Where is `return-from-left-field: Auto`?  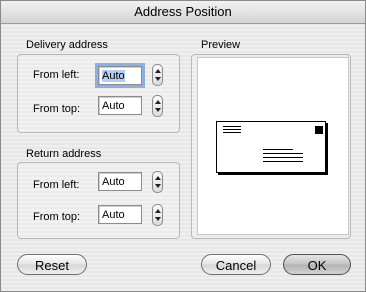
return-from-left-field: Auto is located at coordinates (120, 181).